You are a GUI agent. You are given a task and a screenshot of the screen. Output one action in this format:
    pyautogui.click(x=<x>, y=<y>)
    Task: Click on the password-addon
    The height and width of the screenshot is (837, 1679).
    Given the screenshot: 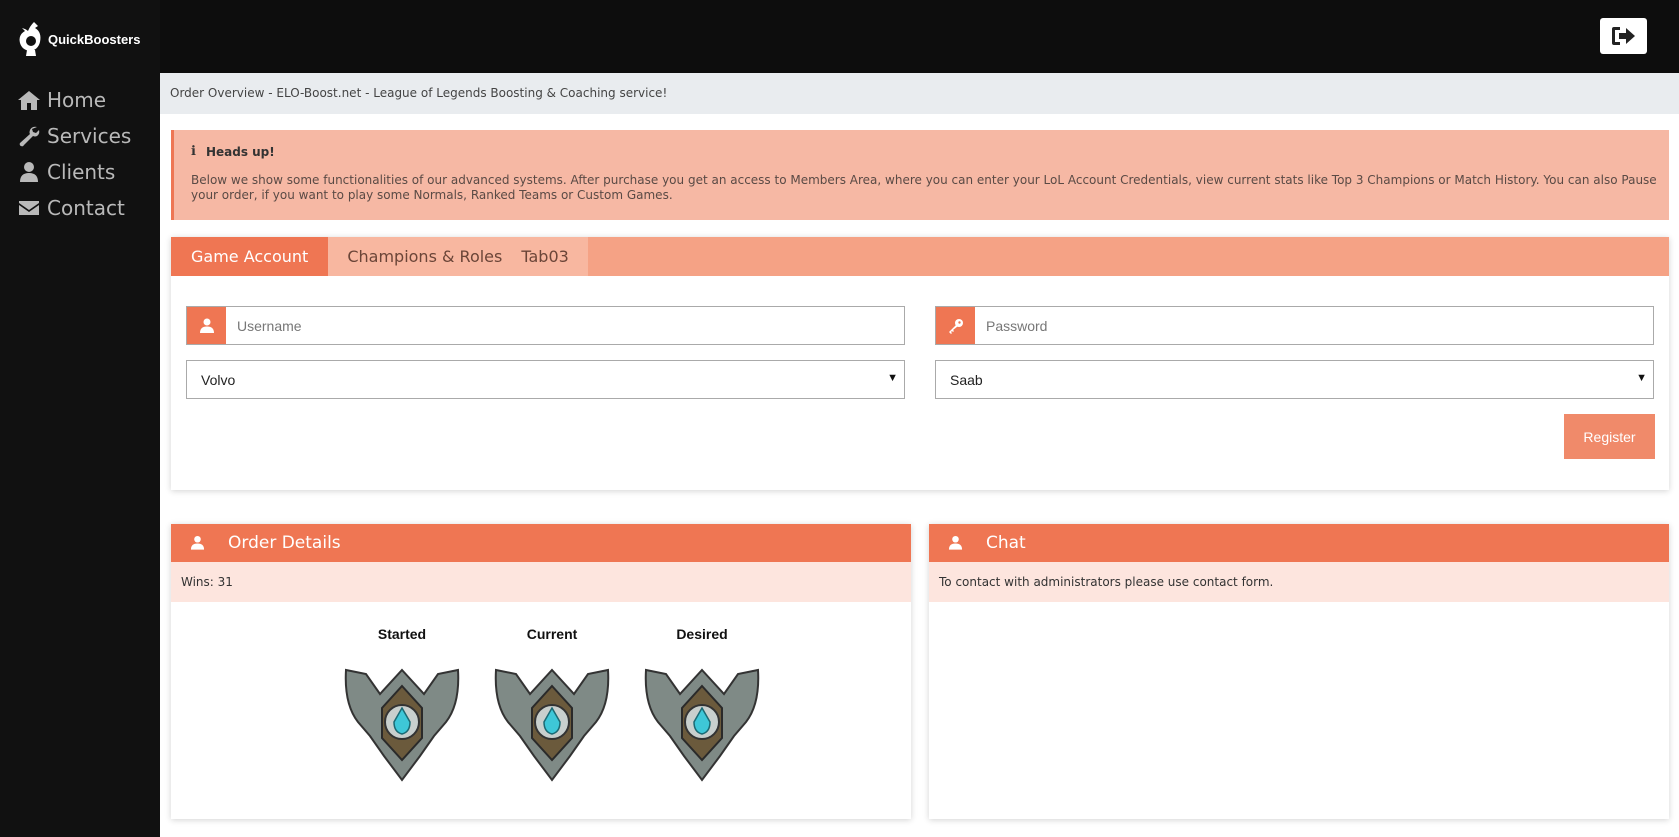 What is the action you would take?
    pyautogui.click(x=955, y=325)
    